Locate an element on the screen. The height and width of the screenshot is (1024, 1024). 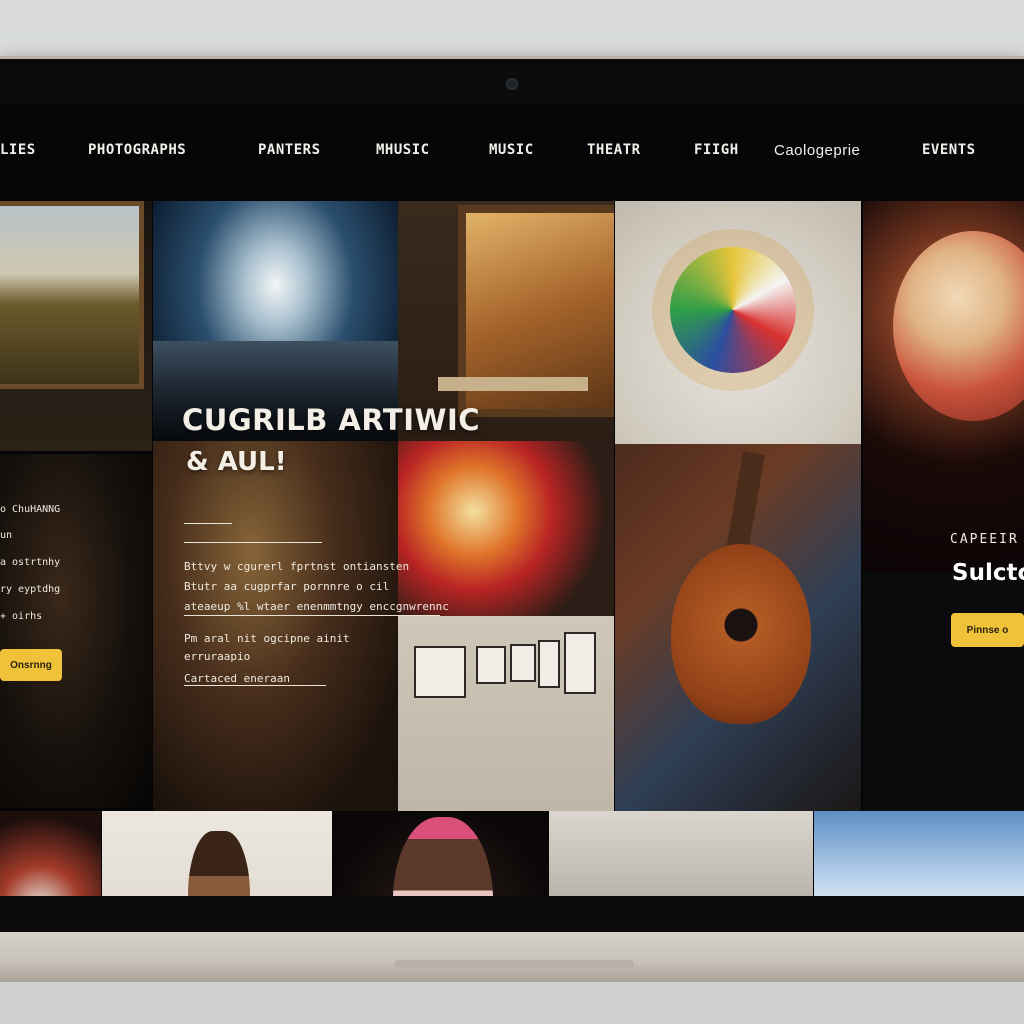
nav-item-film: FIIGH is located at coordinates (716, 150).